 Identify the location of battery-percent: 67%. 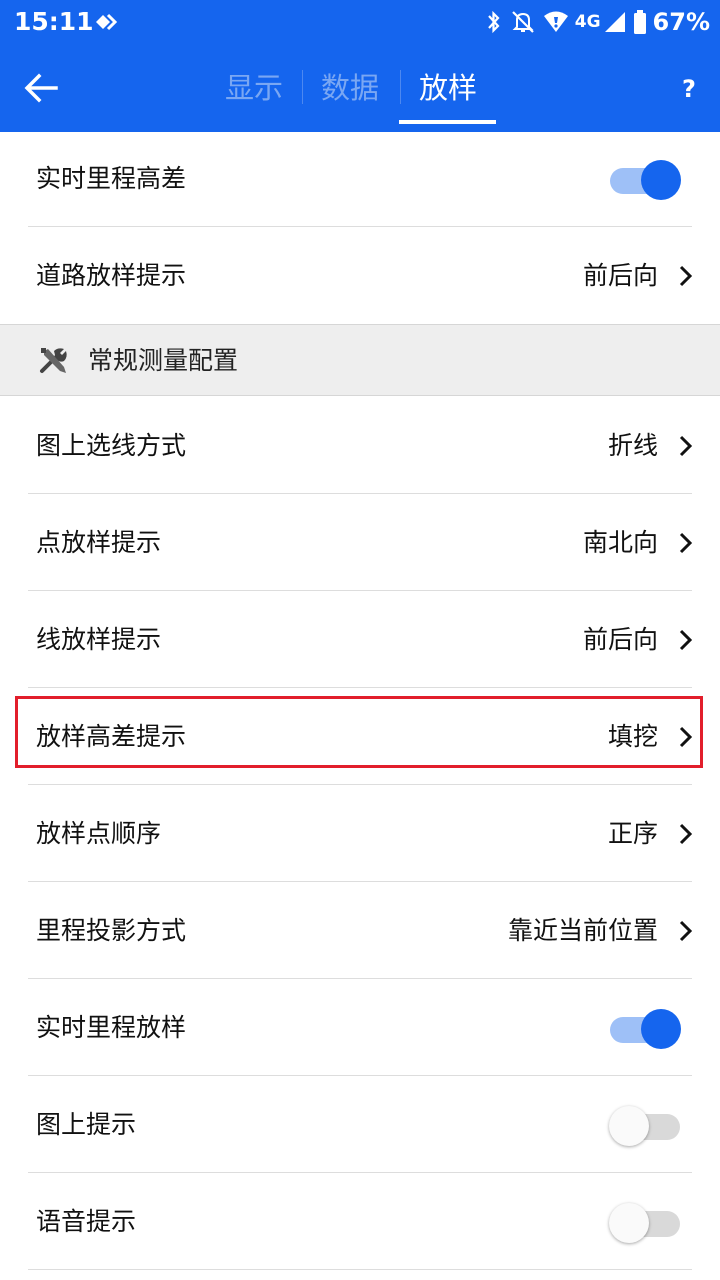
(681, 22).